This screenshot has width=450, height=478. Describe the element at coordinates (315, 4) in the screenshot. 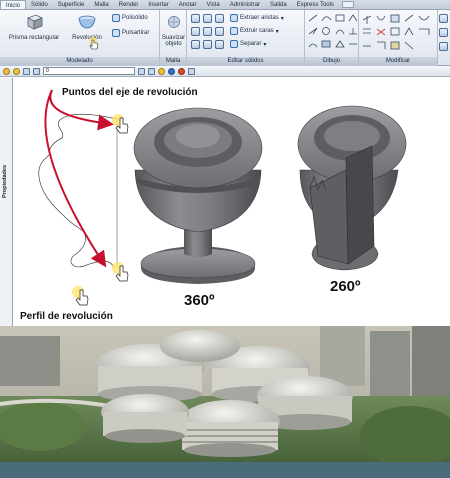

I see `tab-express-tools: Express Tools` at that location.